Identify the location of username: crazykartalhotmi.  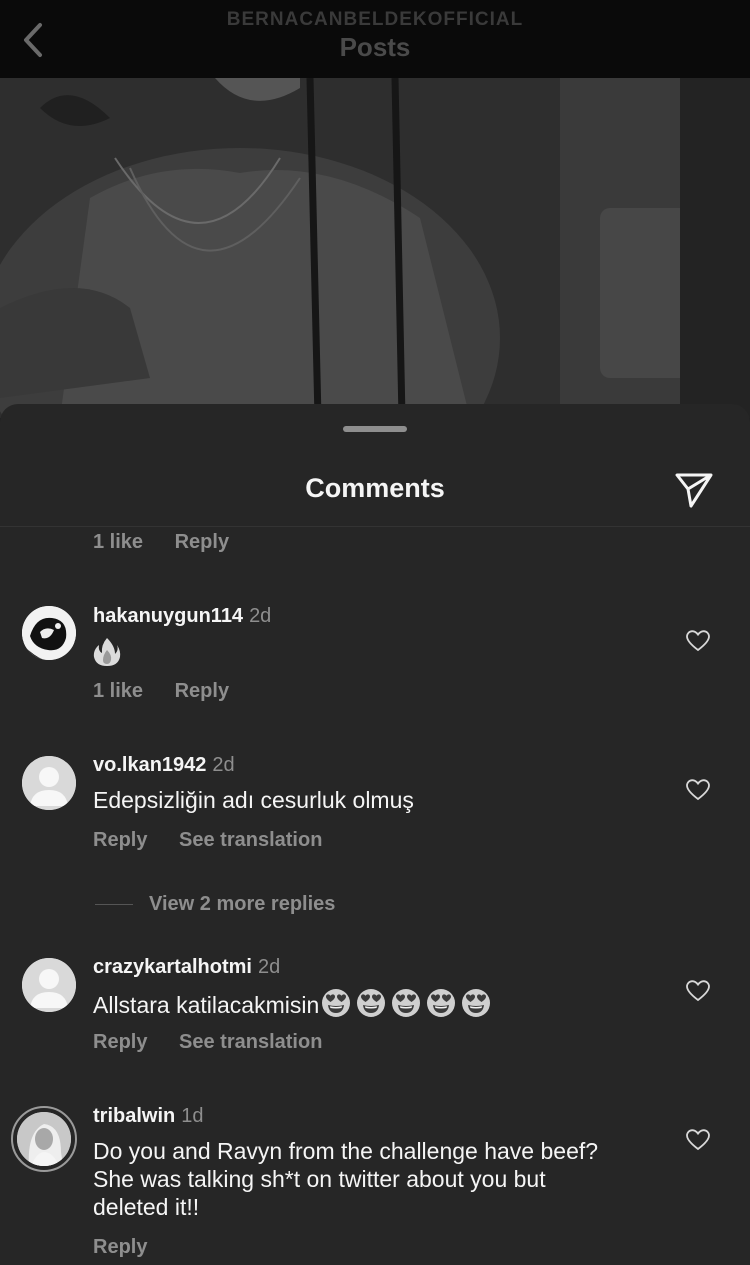
(172, 967).